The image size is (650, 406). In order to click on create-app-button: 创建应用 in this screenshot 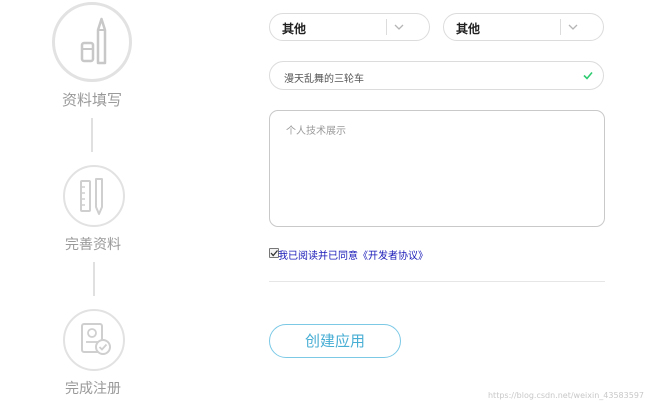, I will do `click(335, 341)`.